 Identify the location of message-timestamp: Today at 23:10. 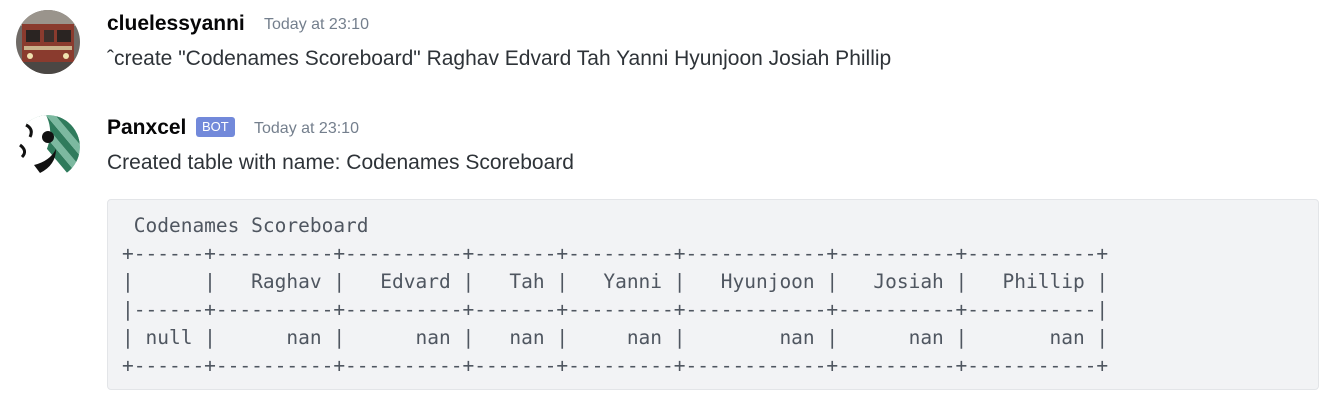
(306, 129).